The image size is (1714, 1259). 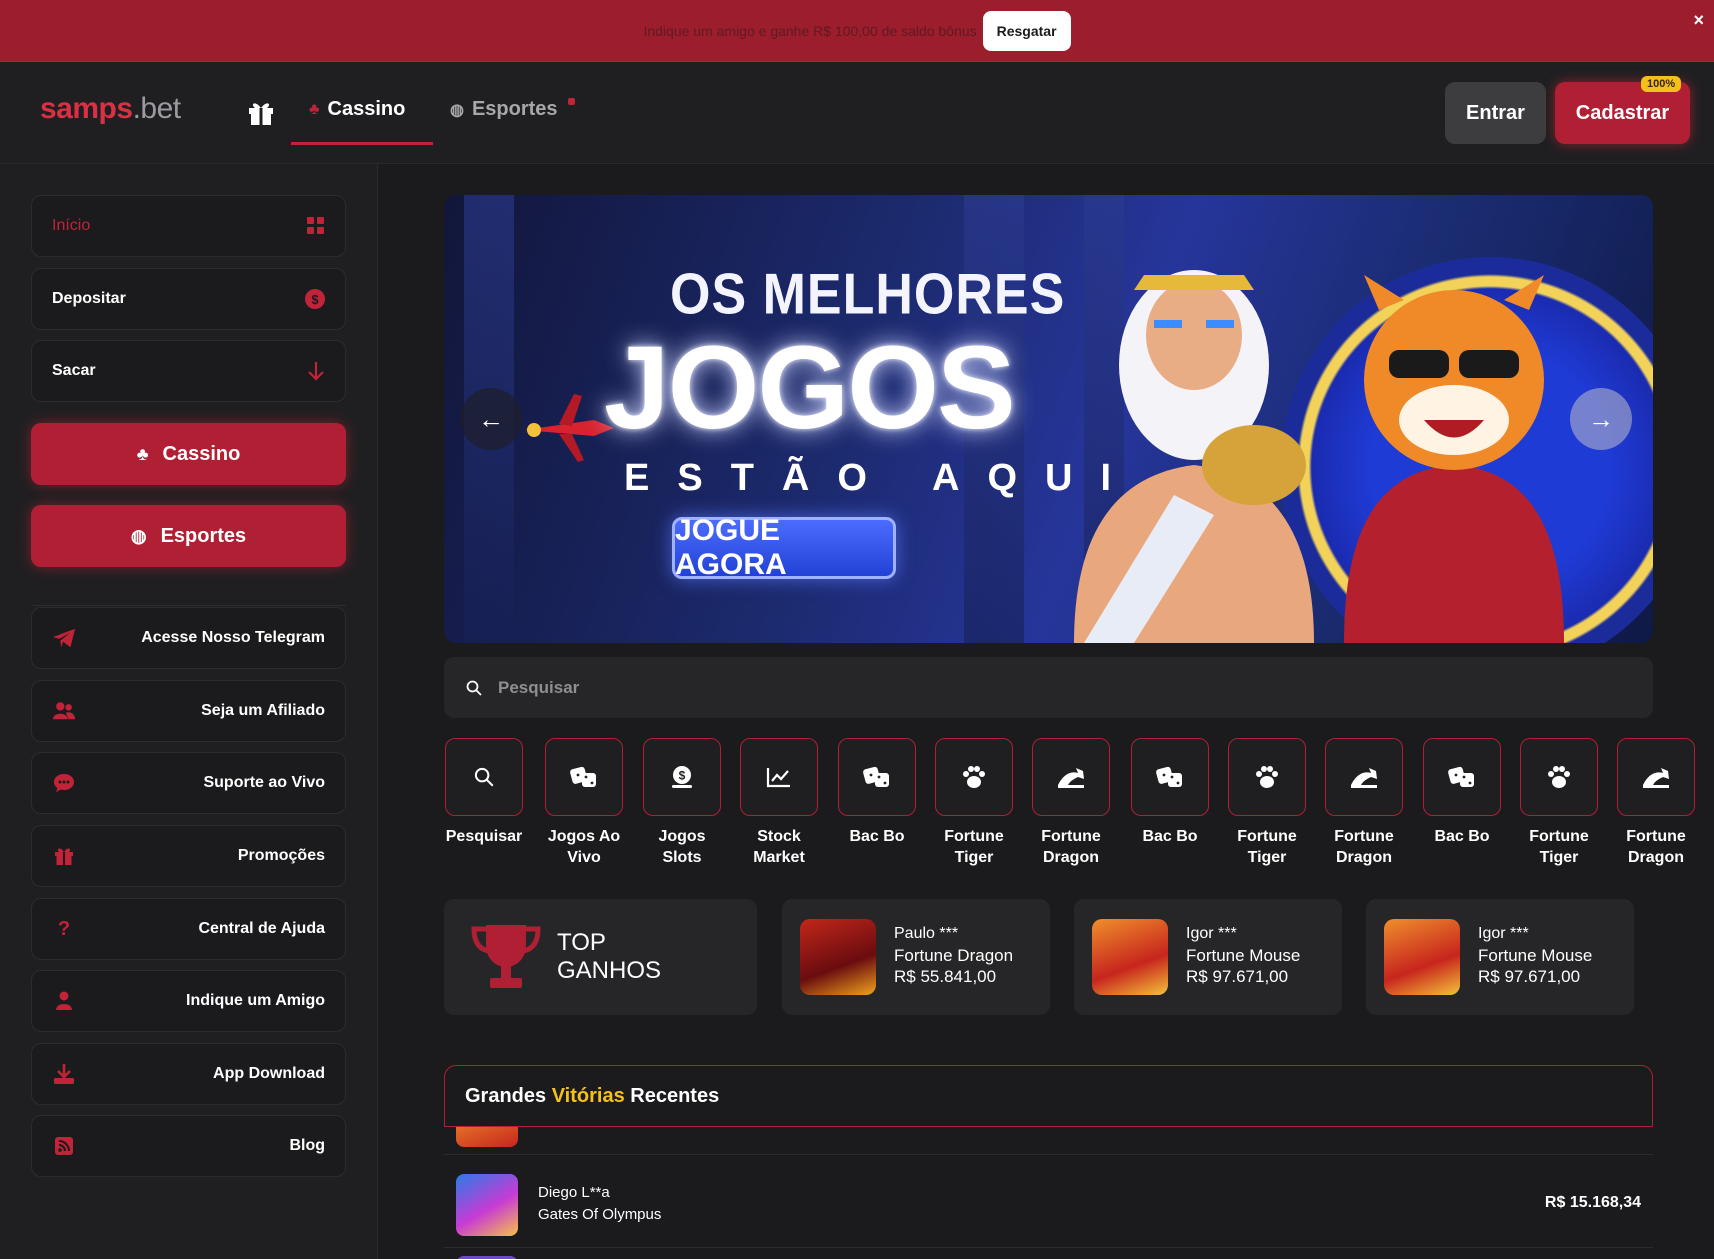 What do you see at coordinates (188, 299) in the screenshot?
I see `sidebar-item-depositar: Depositar $` at bounding box center [188, 299].